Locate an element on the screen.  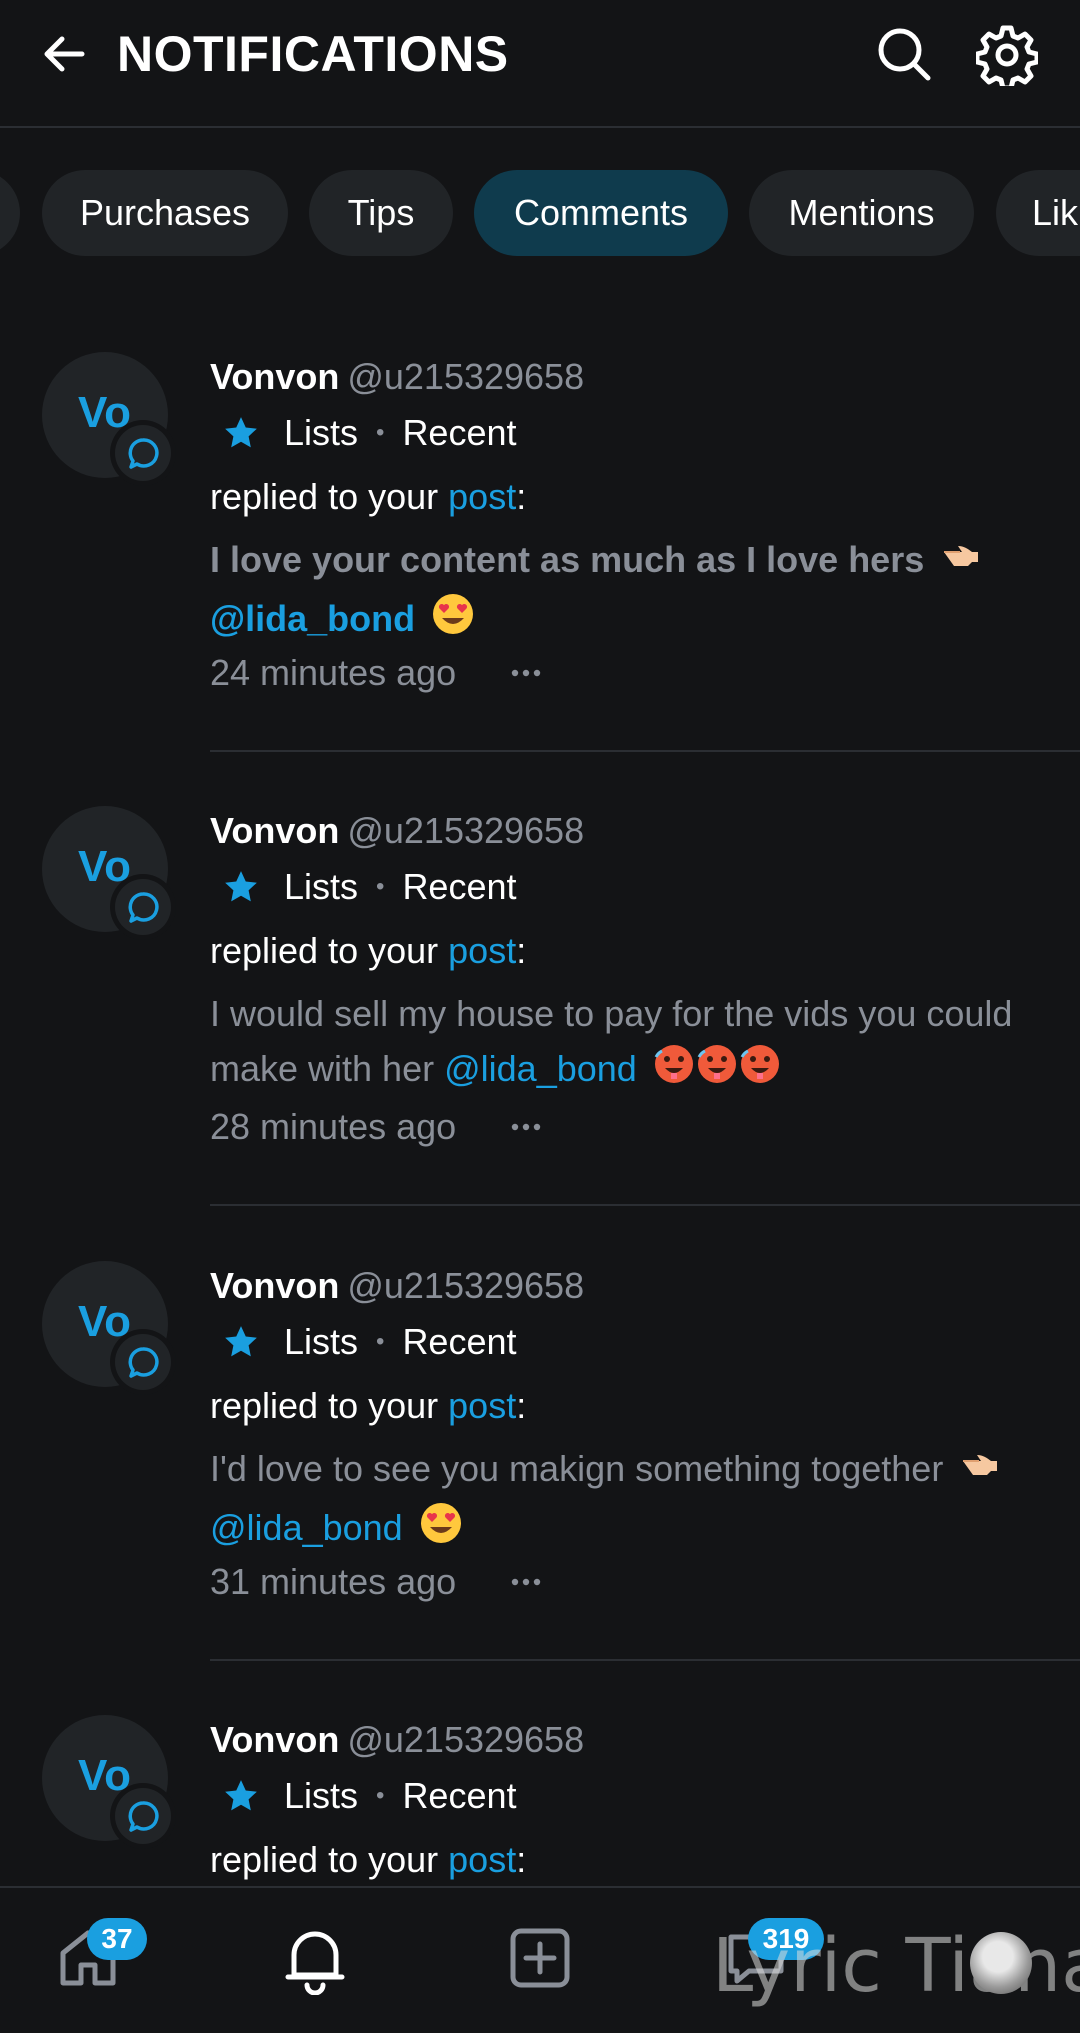
nav-notifications is located at coordinates (315, 1958).